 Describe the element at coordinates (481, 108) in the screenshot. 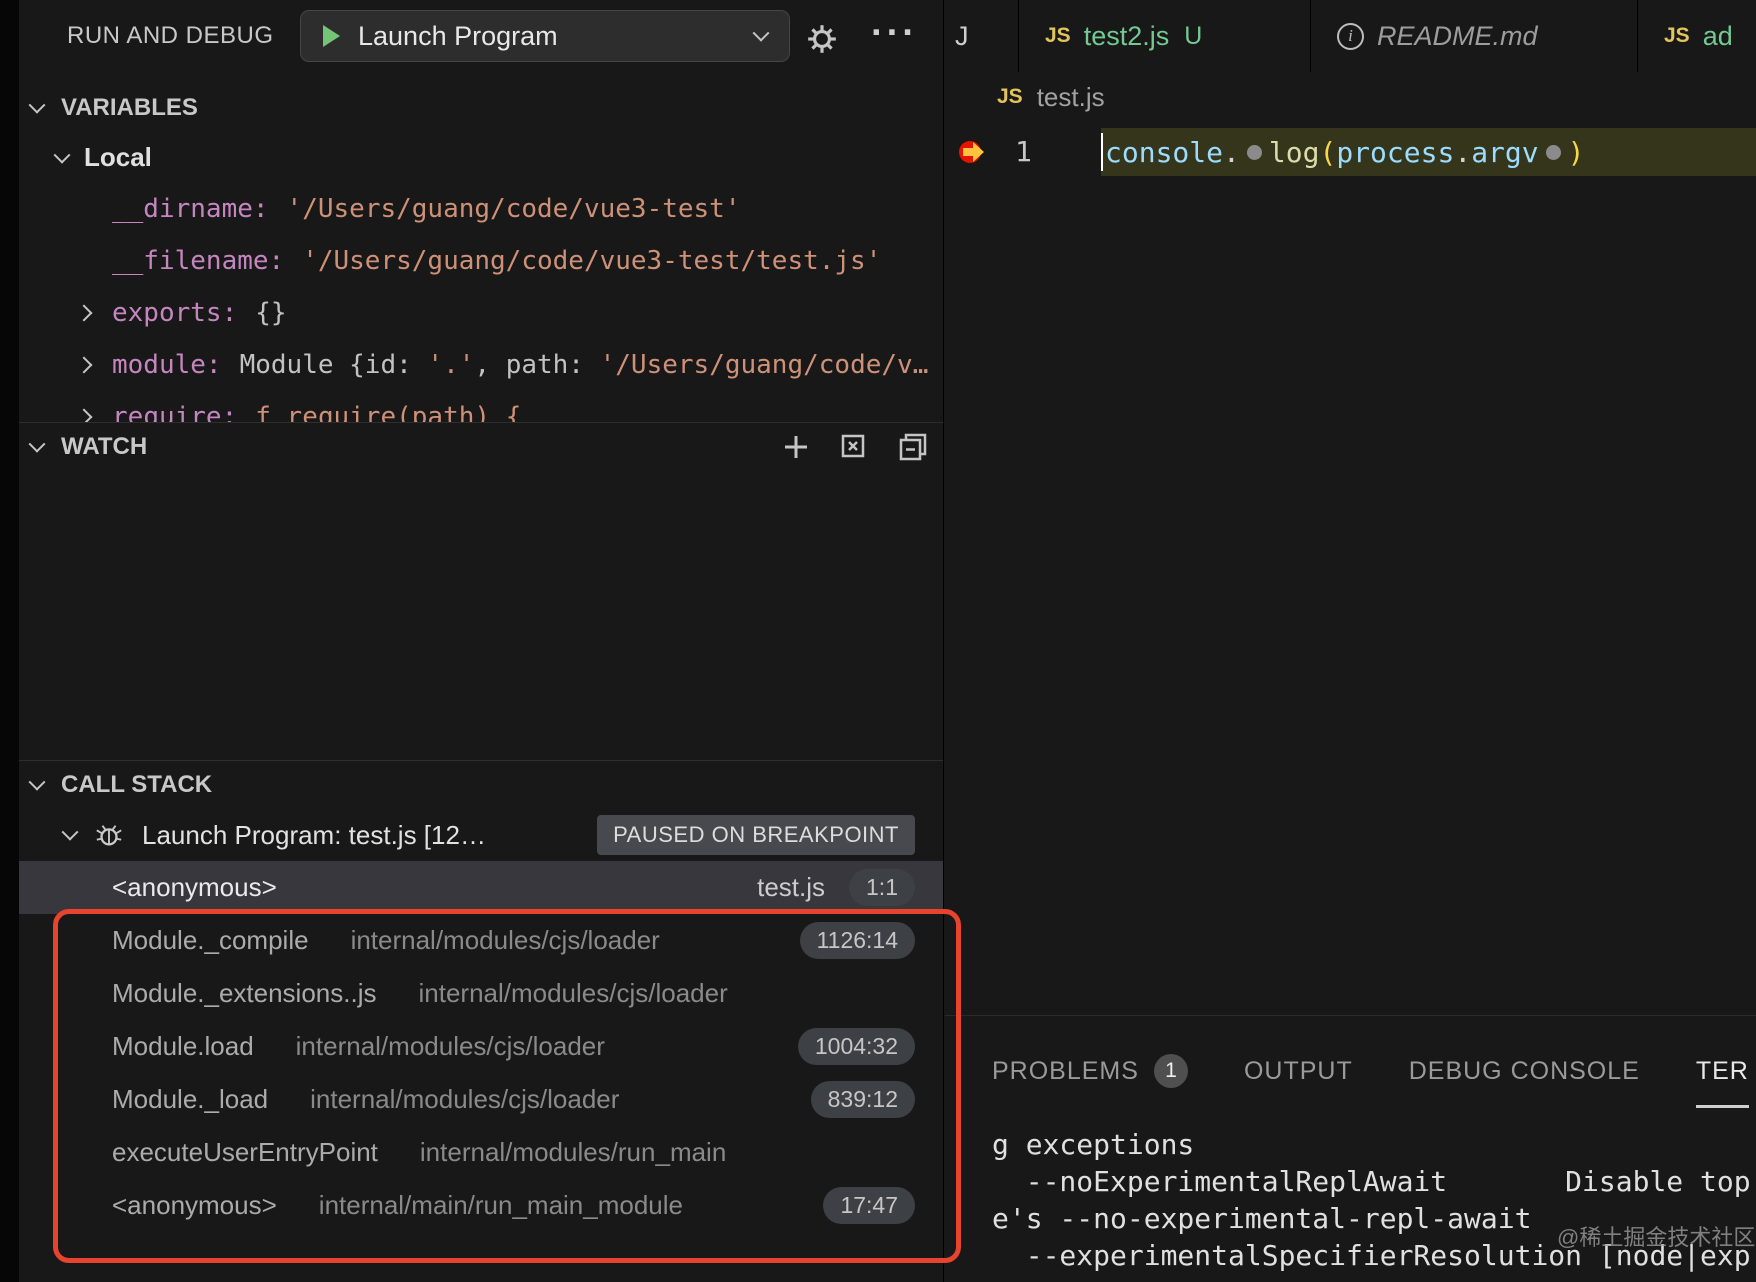

I see `variables-section-header: VARIABLES` at that location.